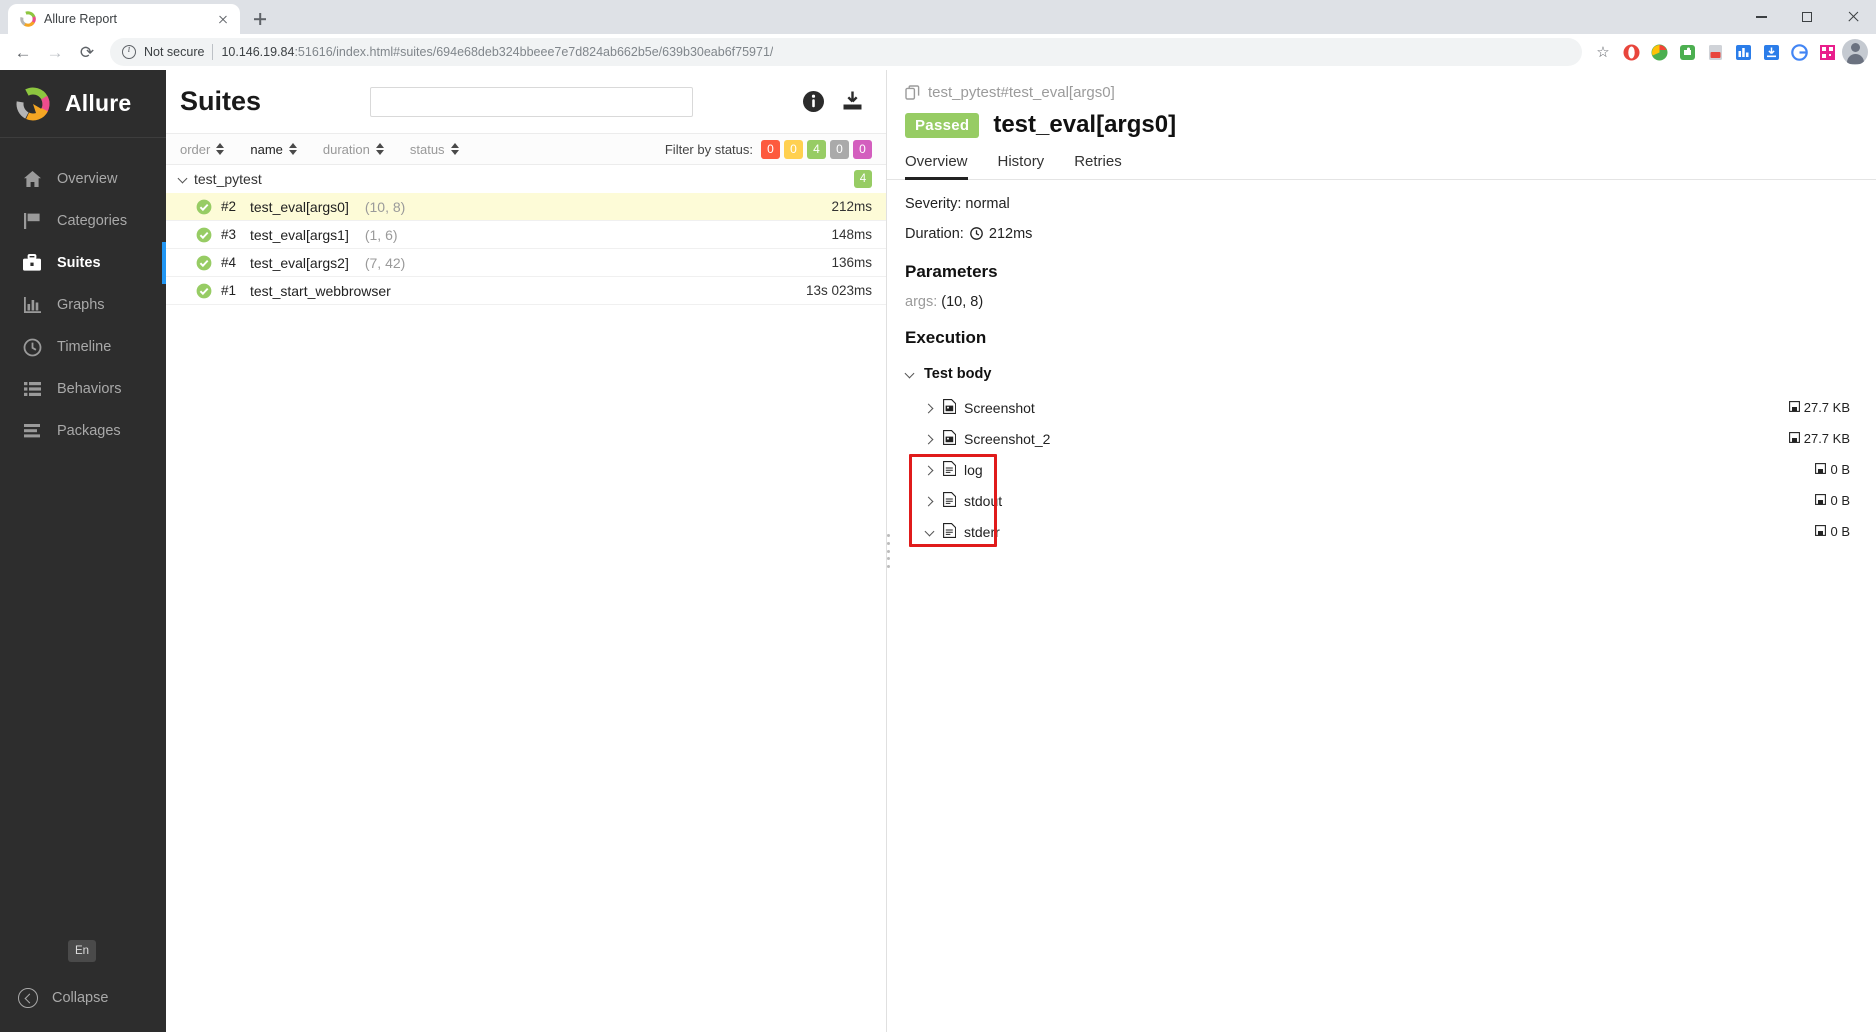 The height and width of the screenshot is (1032, 1876). Describe the element at coordinates (1827, 52) in the screenshot. I see `qrcode-extension-icon` at that location.